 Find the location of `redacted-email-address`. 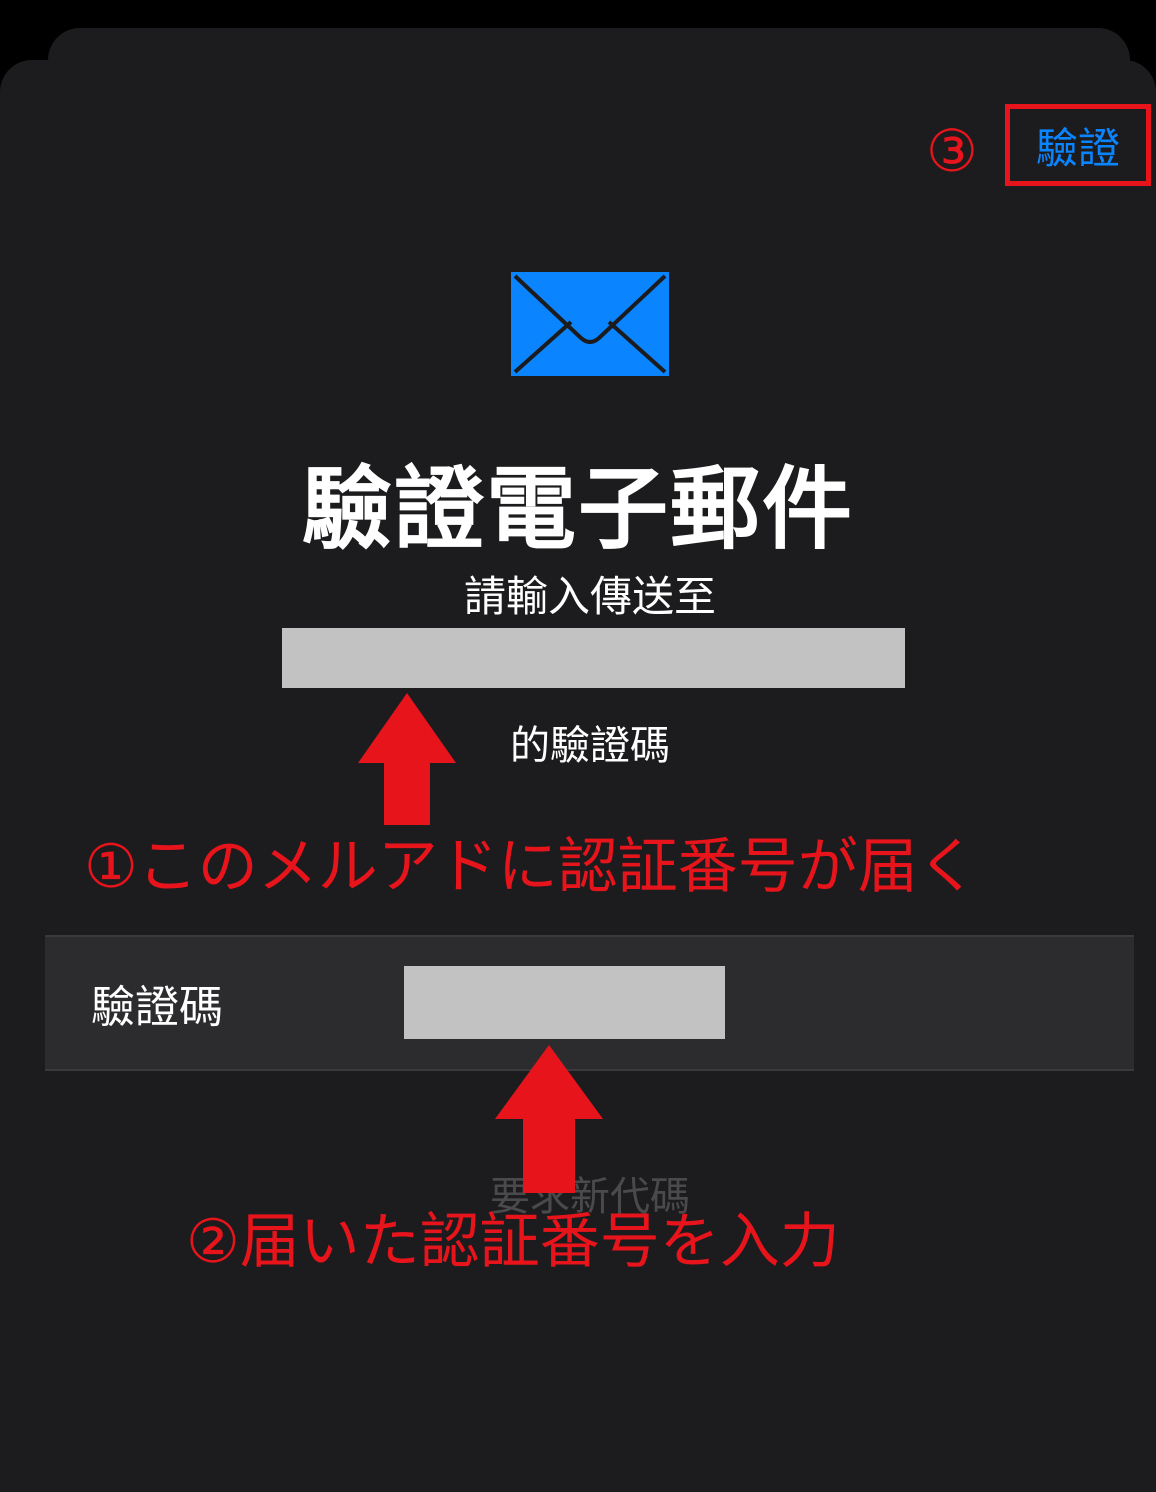

redacted-email-address is located at coordinates (593, 658).